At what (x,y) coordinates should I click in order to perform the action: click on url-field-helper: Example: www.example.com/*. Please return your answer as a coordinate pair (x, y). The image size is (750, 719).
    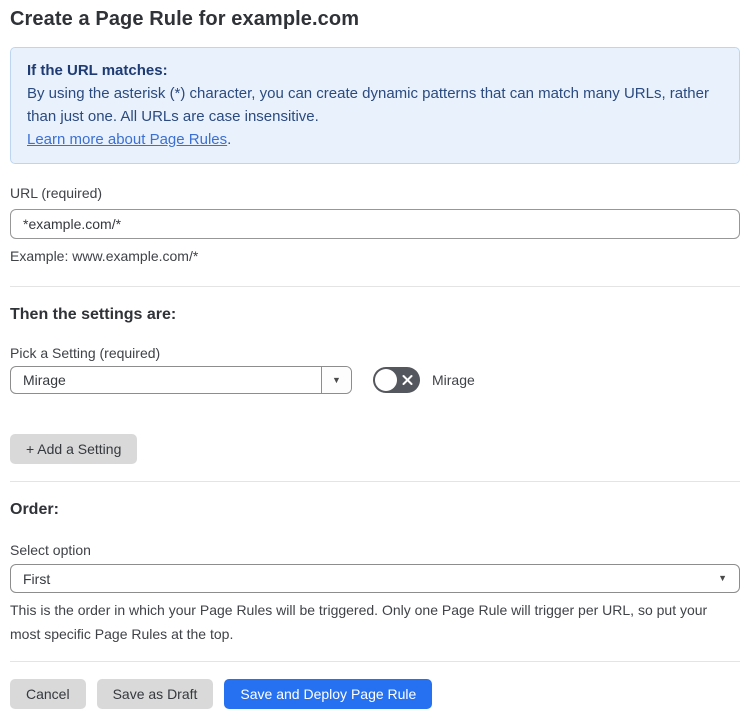
    Looking at the image, I should click on (104, 256).